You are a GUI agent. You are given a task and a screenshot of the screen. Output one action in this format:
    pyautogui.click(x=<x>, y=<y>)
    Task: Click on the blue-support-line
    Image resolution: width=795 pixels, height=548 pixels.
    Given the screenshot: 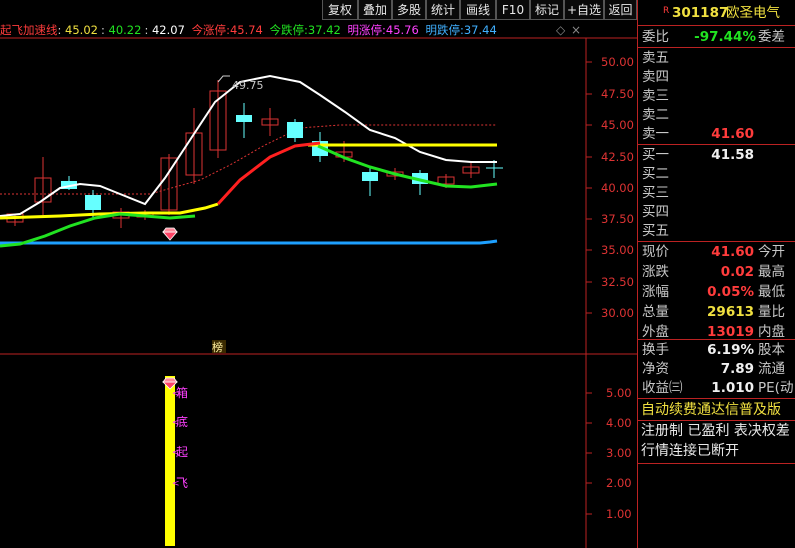 What is the action you would take?
    pyautogui.click(x=249, y=242)
    